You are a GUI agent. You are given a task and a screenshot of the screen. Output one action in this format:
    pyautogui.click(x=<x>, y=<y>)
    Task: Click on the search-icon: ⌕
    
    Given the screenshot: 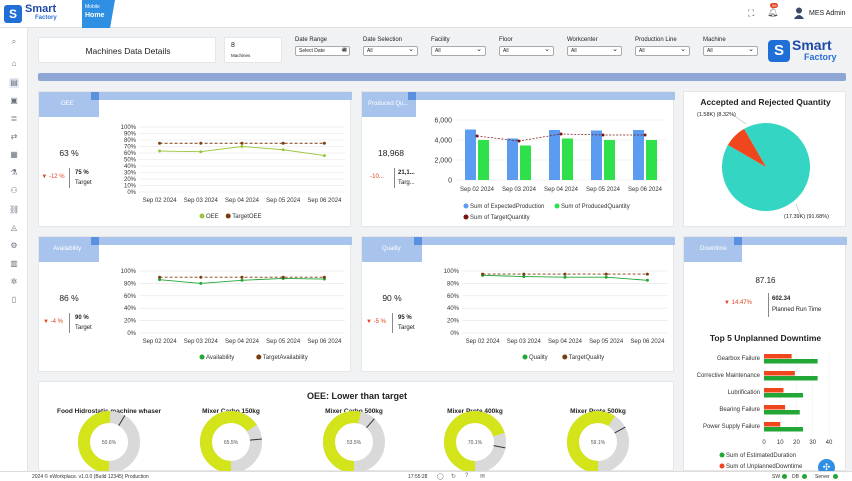 What is the action you would take?
    pyautogui.click(x=14, y=42)
    